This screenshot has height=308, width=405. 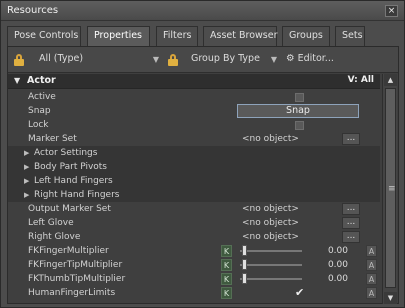 I want to click on actor-section-header: ▼ Actor V: All, so click(x=194, y=81).